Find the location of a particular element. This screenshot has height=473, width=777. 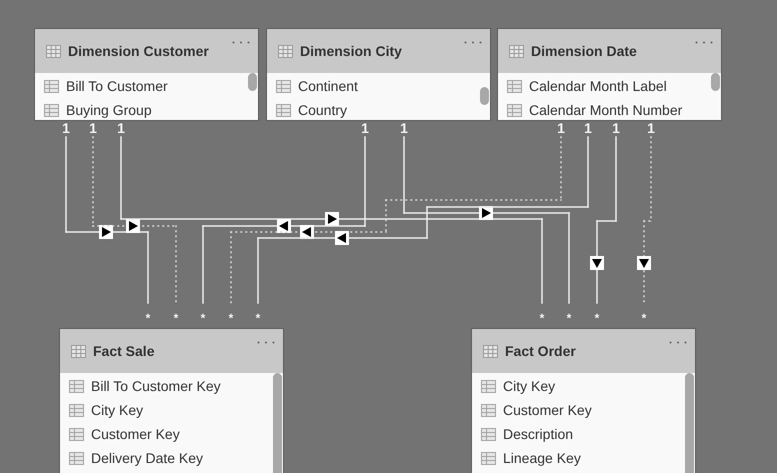

table-card: Fact Order City Key Customer Key Description Lineage Key is located at coordinates (583, 400).